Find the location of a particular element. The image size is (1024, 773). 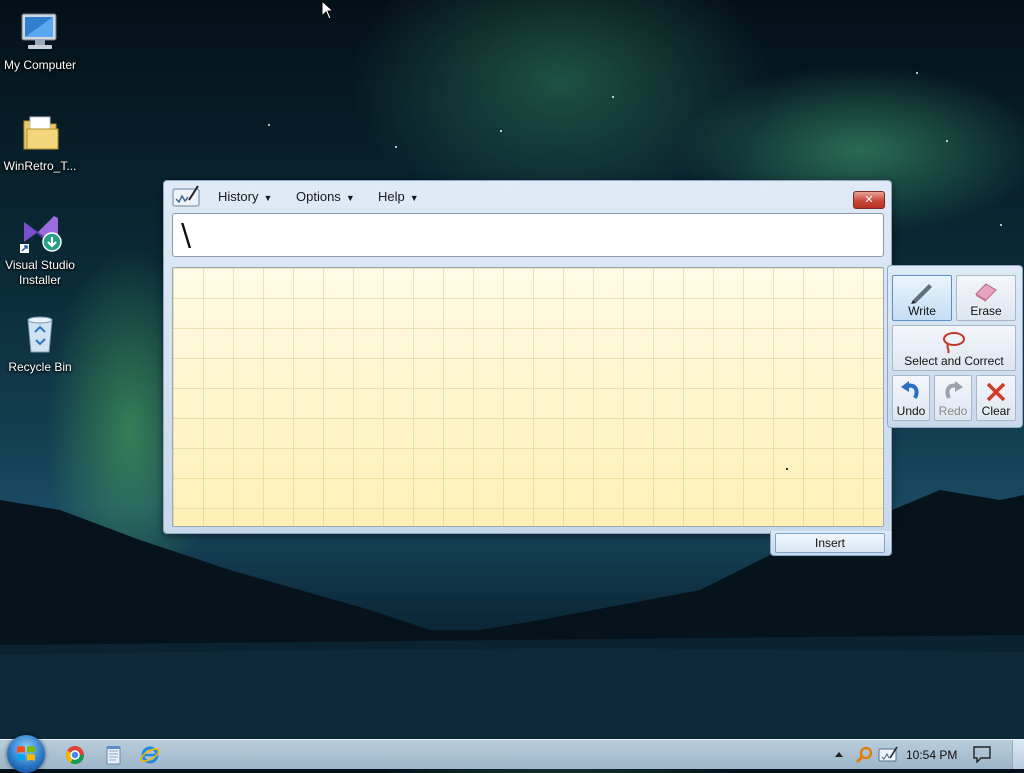

write-label: Write is located at coordinates (922, 311).